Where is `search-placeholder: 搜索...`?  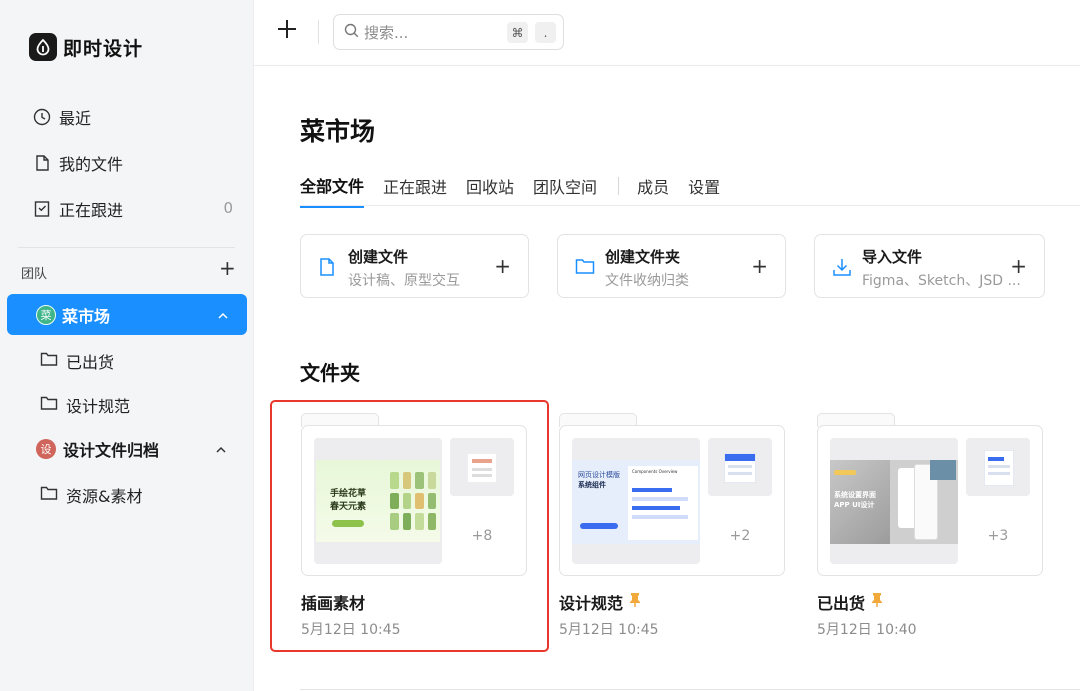
search-placeholder: 搜索... is located at coordinates (386, 32).